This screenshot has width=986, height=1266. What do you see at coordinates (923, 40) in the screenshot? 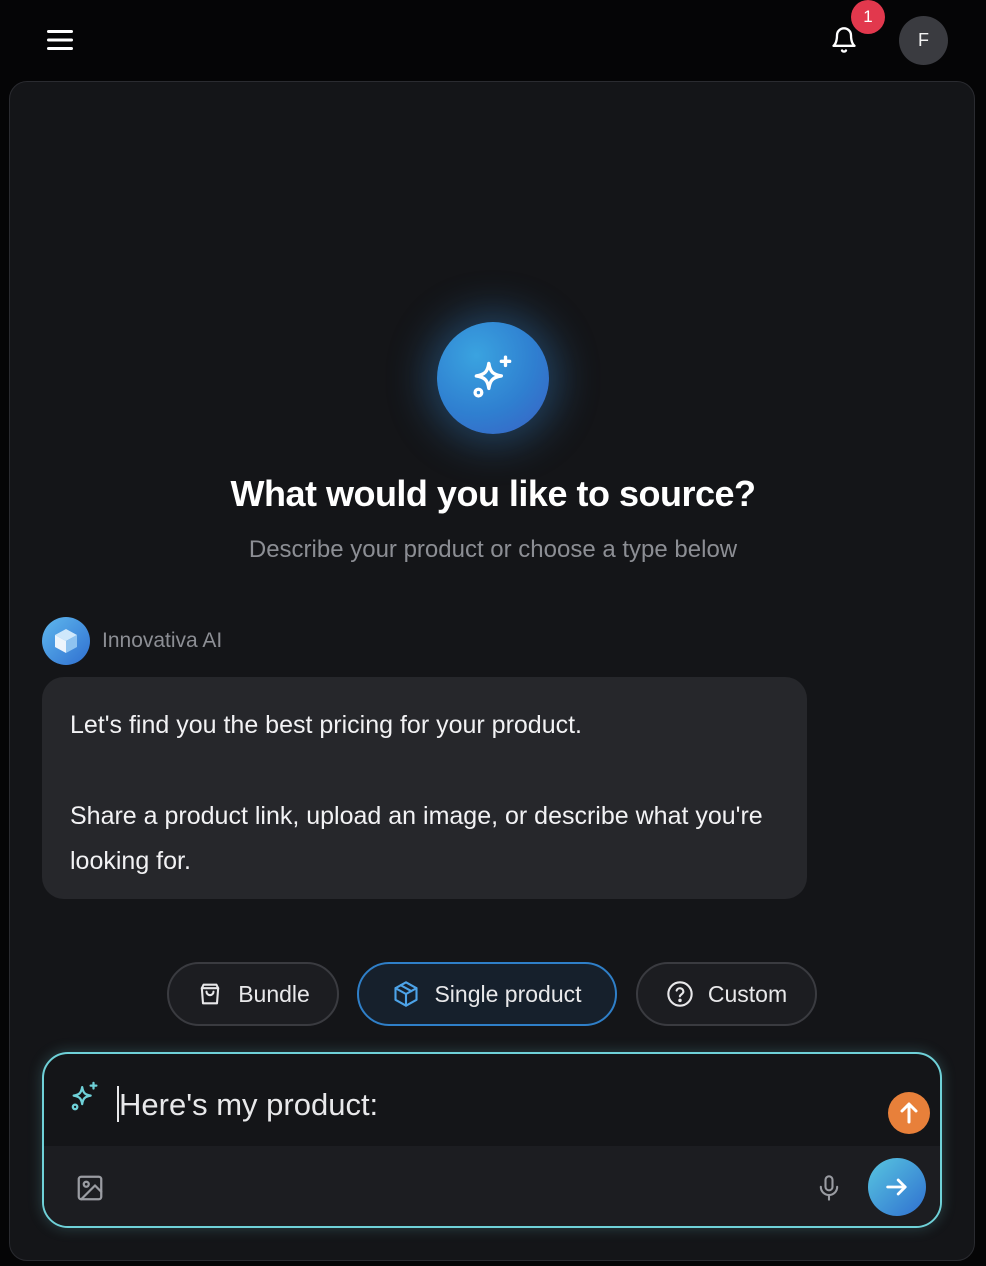
I see `user-avatar: F` at bounding box center [923, 40].